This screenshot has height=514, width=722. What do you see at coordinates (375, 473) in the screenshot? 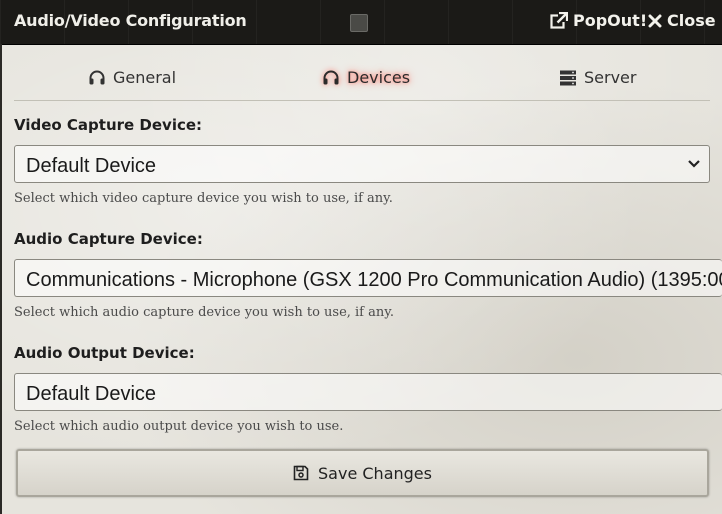
I see `save-changes-label: Save Changes` at bounding box center [375, 473].